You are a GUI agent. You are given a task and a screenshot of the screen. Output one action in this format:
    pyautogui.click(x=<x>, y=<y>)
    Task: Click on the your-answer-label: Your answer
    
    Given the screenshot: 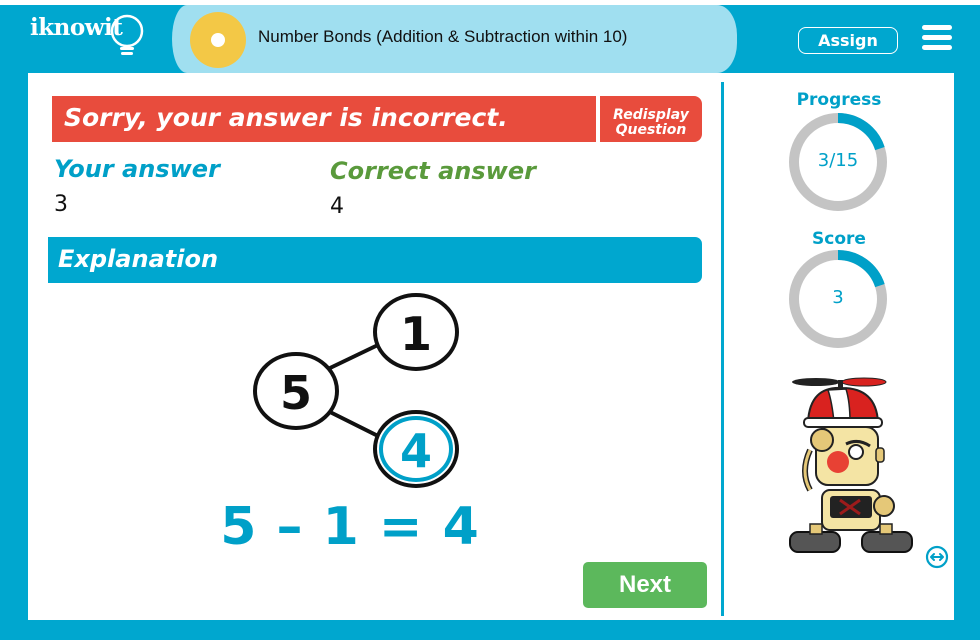 What is the action you would take?
    pyautogui.click(x=137, y=169)
    